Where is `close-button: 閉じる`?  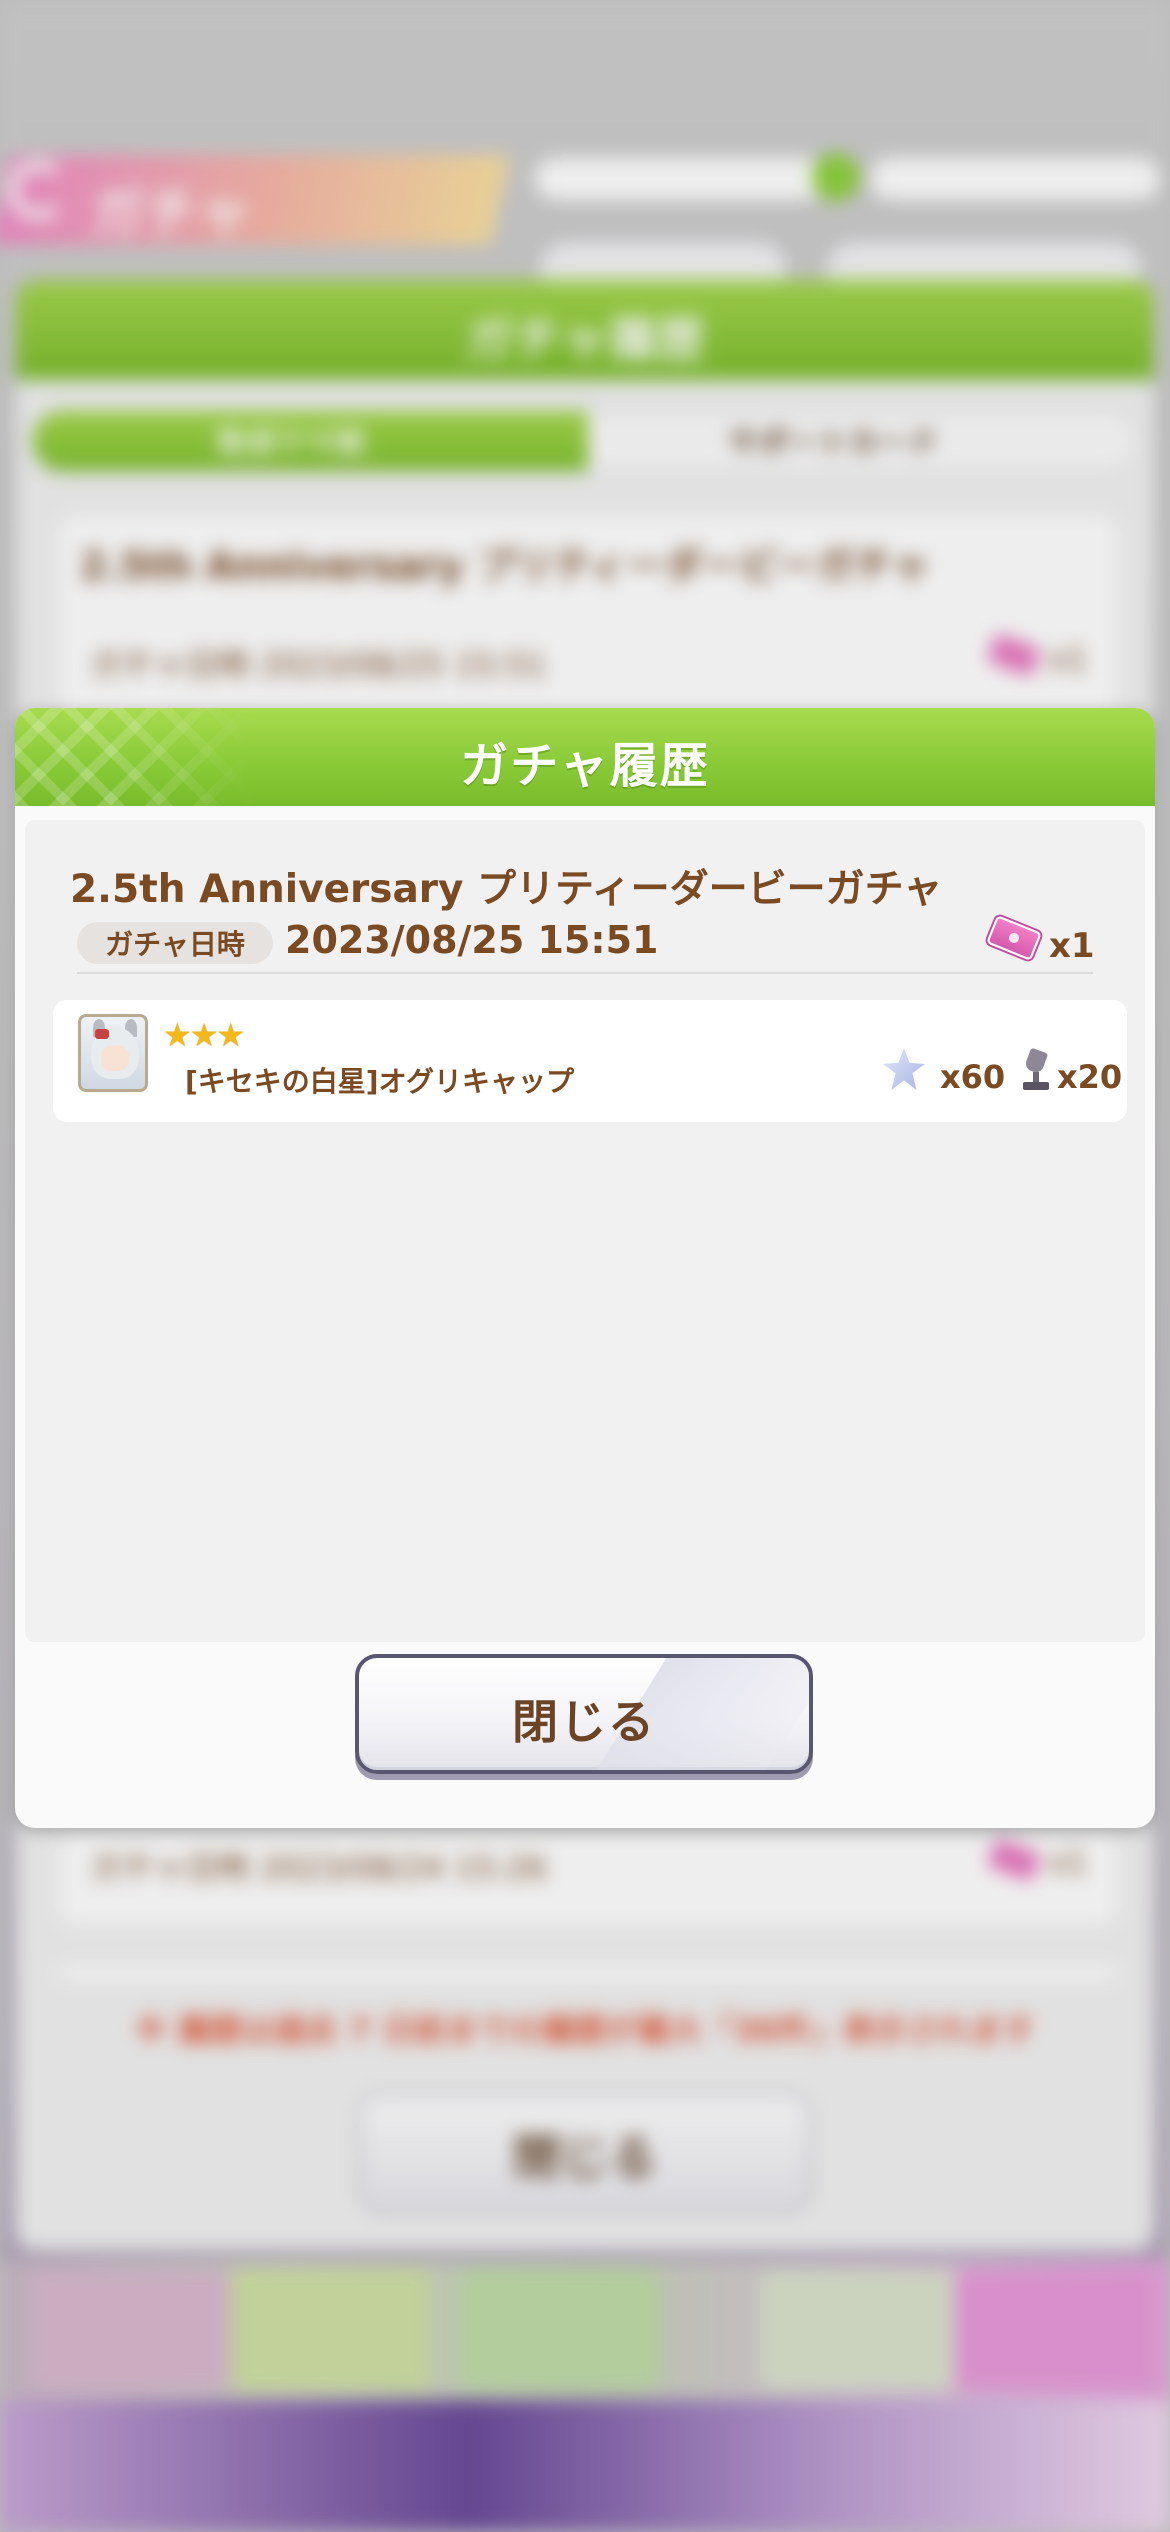
close-button: 閉じる is located at coordinates (584, 1714).